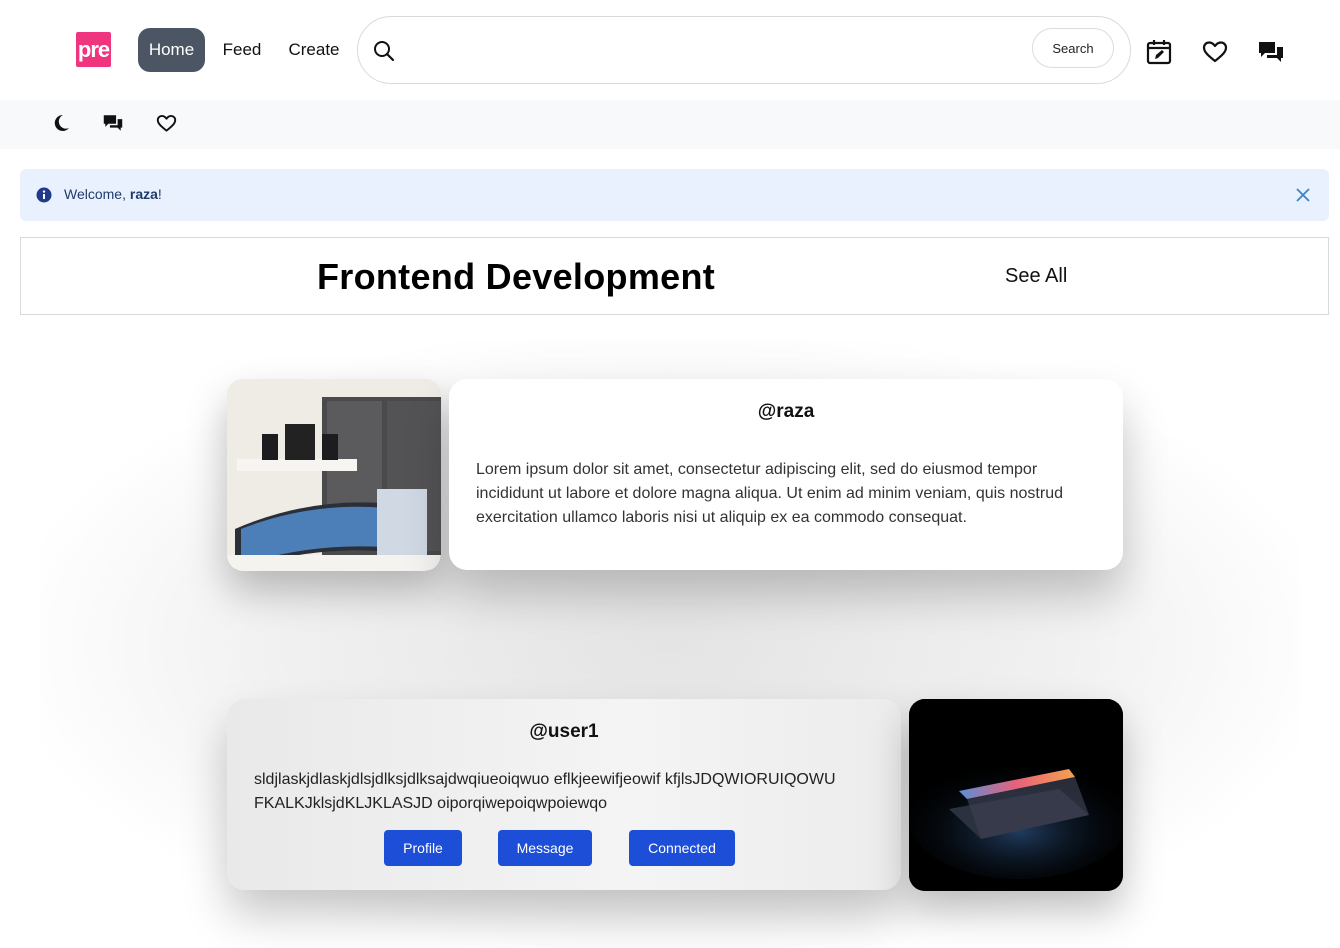  What do you see at coordinates (242, 50) in the screenshot?
I see `nav-feed: Feed` at bounding box center [242, 50].